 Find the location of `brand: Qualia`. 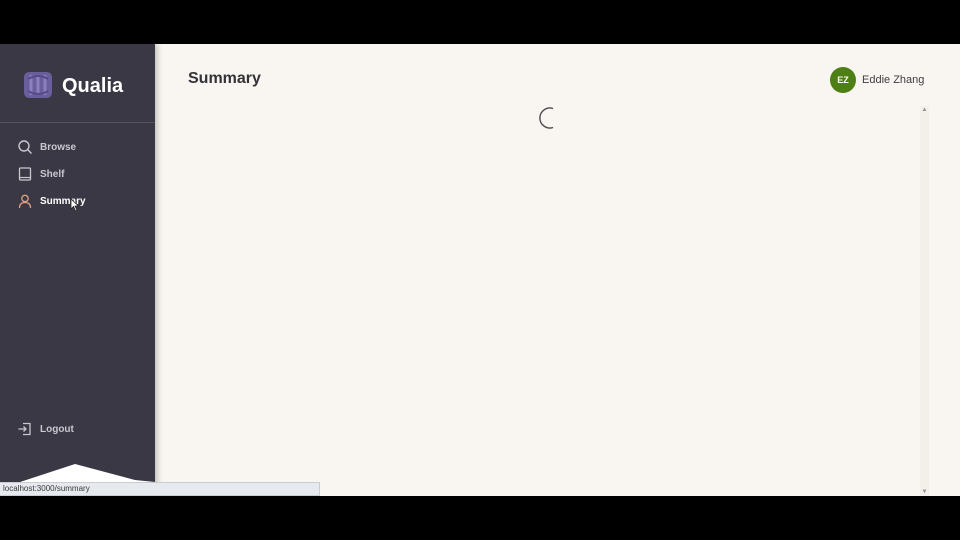

brand: Qualia is located at coordinates (77, 83).